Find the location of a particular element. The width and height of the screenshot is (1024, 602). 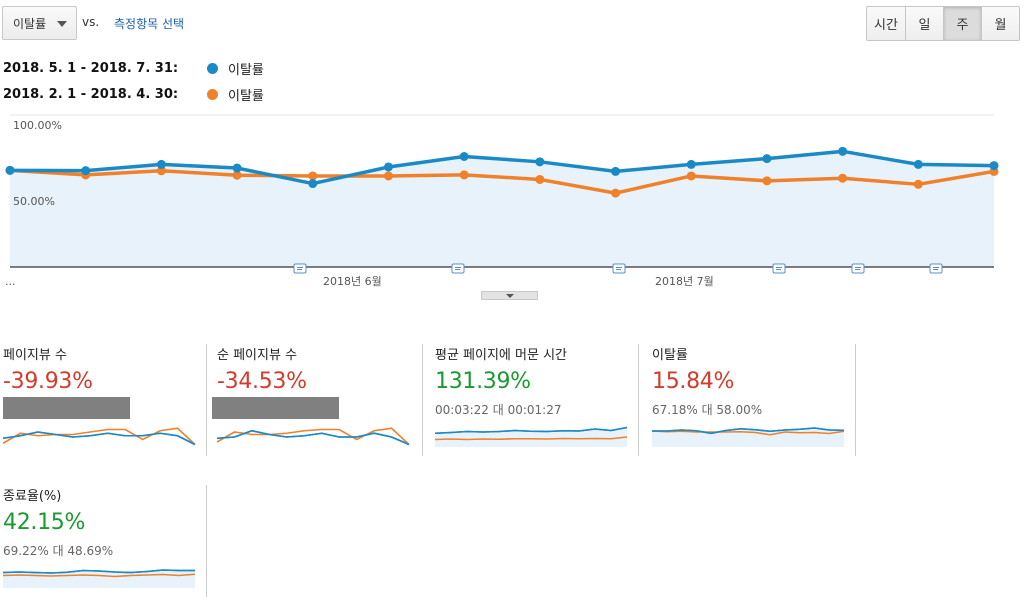

legend-previous-period: 2018. 2. 1 - 2018. 4. 30: 이탈률 is located at coordinates (133, 94).